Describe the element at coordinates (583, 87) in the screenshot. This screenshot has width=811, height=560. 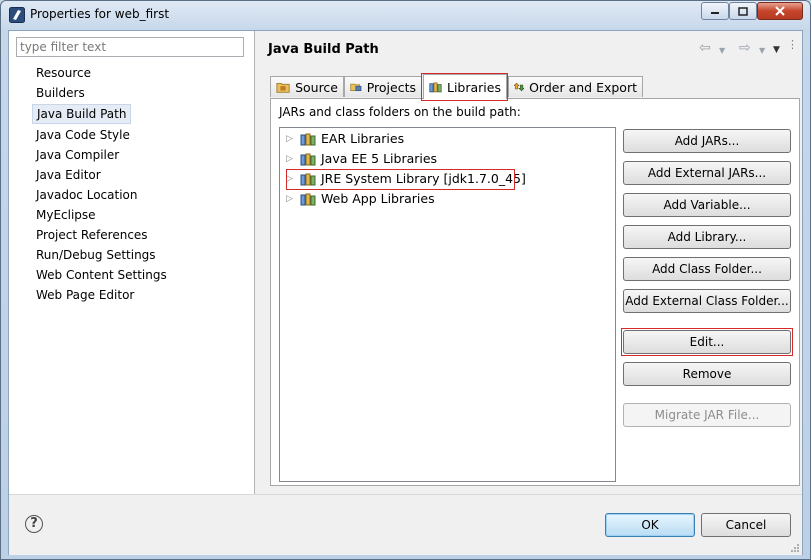
I see `tab-order-export-label: Order and Export` at that location.